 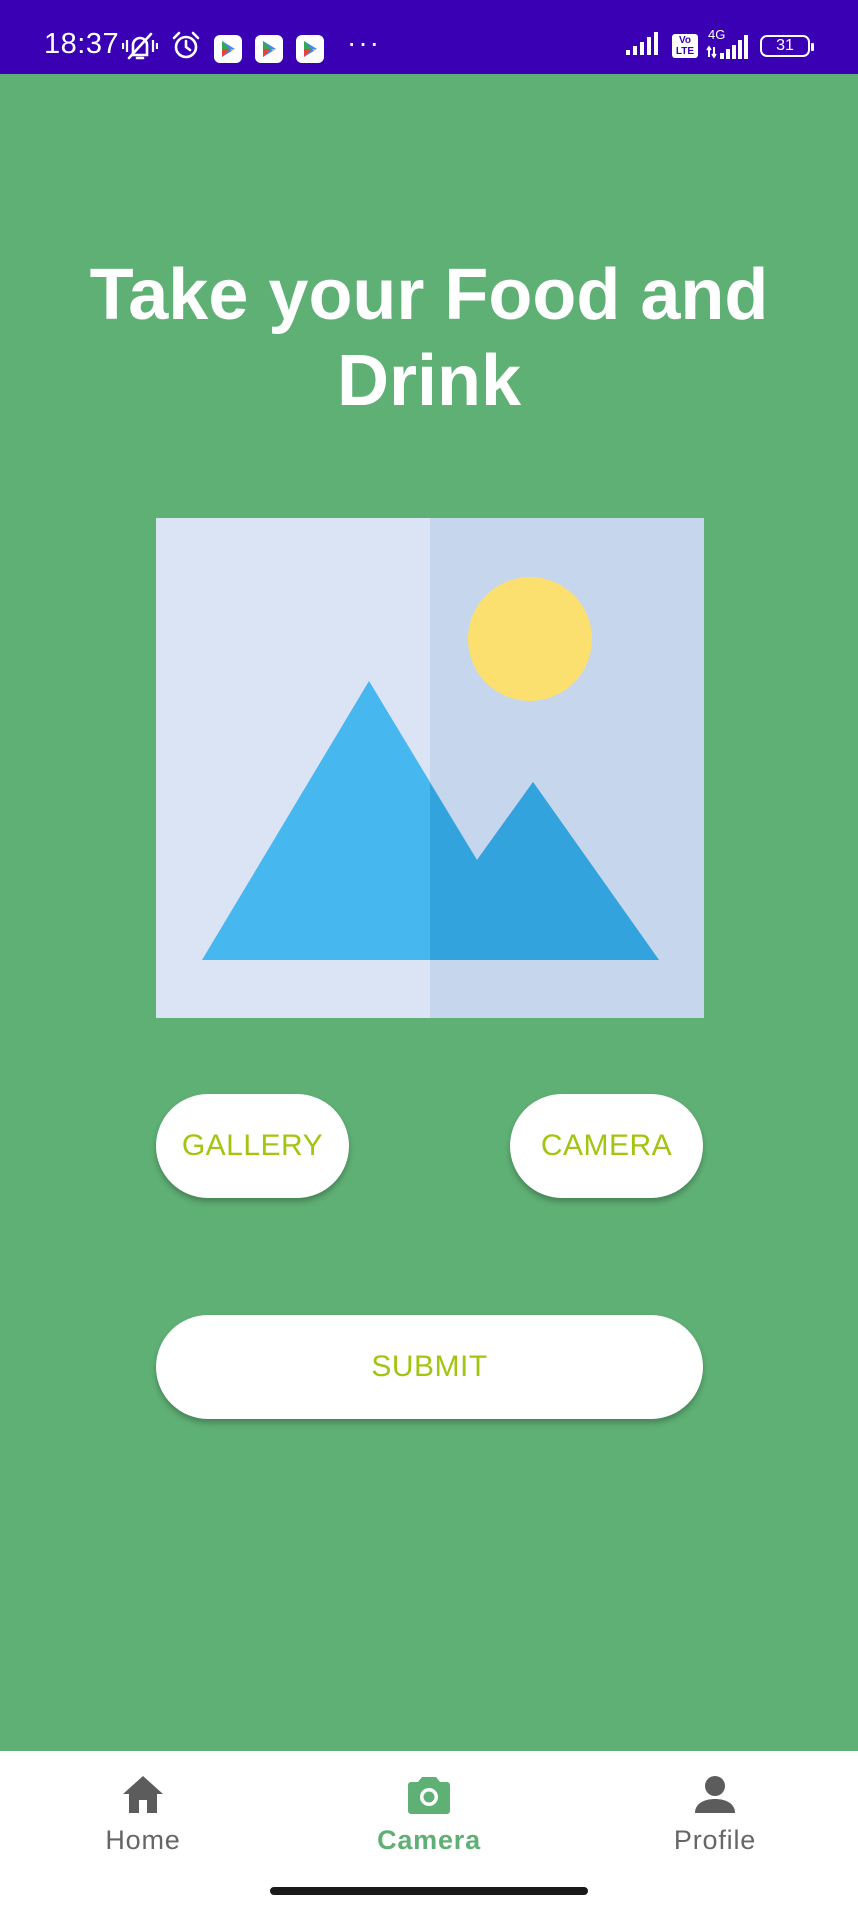 I want to click on camera-icon, so click(x=429, y=1795).